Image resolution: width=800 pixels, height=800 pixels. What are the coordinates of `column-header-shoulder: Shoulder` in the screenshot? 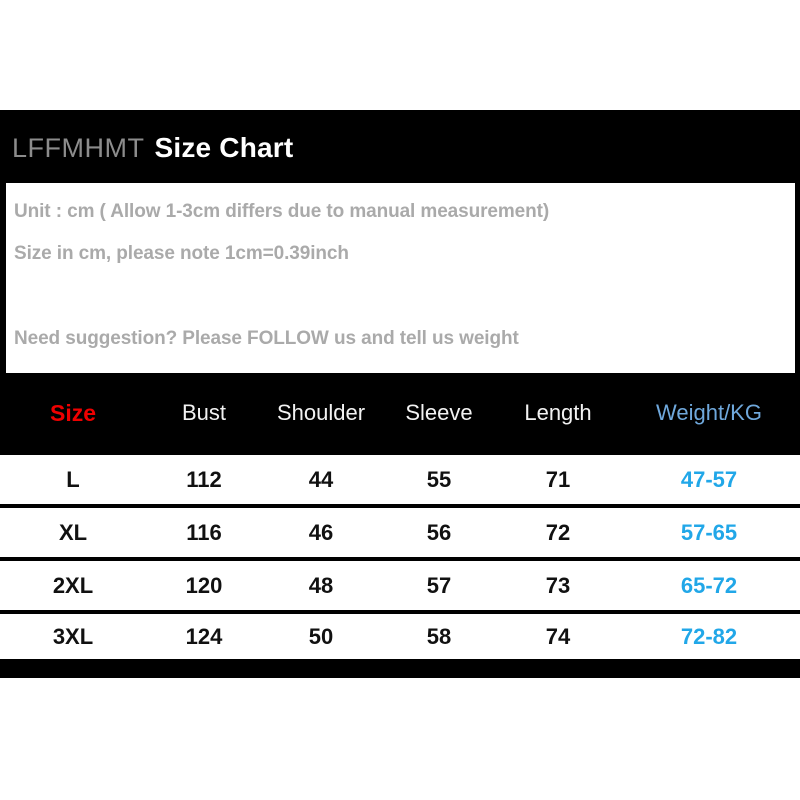 It's located at (321, 412).